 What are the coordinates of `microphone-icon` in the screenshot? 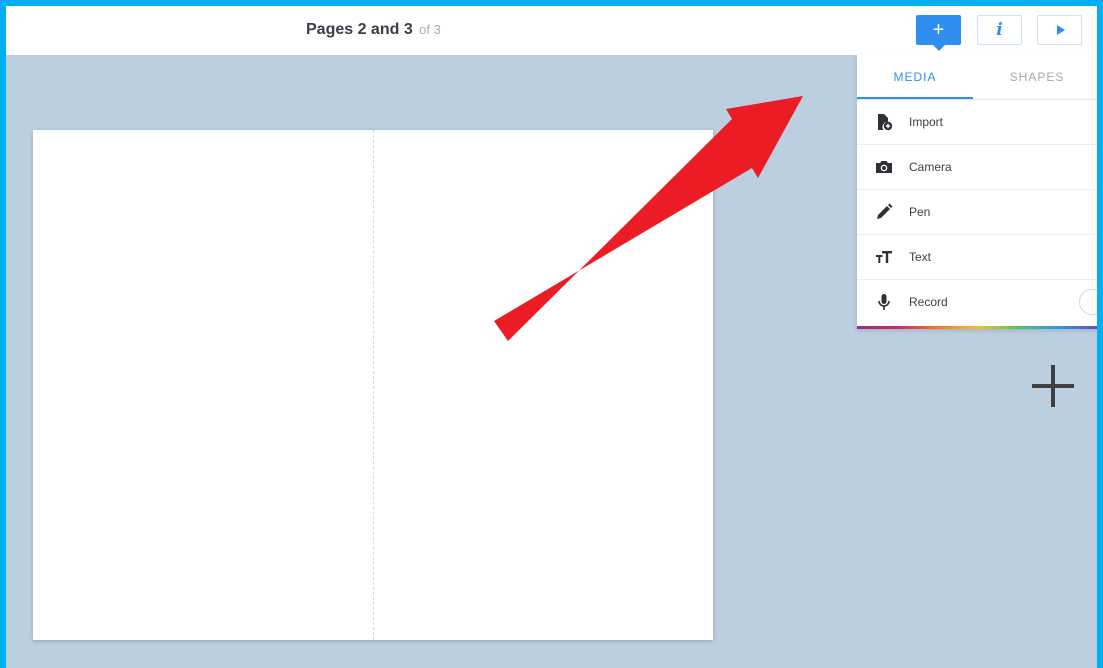 It's located at (884, 302).